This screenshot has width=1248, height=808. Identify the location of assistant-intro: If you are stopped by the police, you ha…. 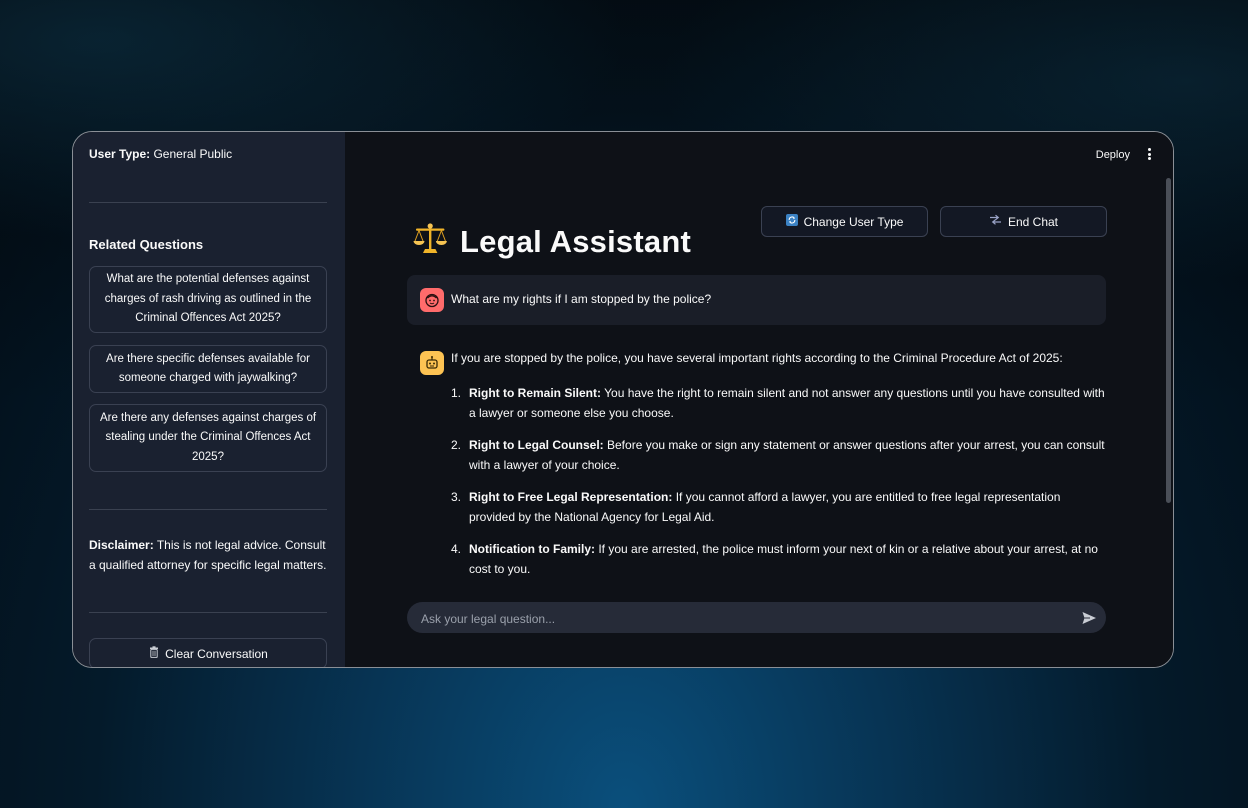
(757, 358).